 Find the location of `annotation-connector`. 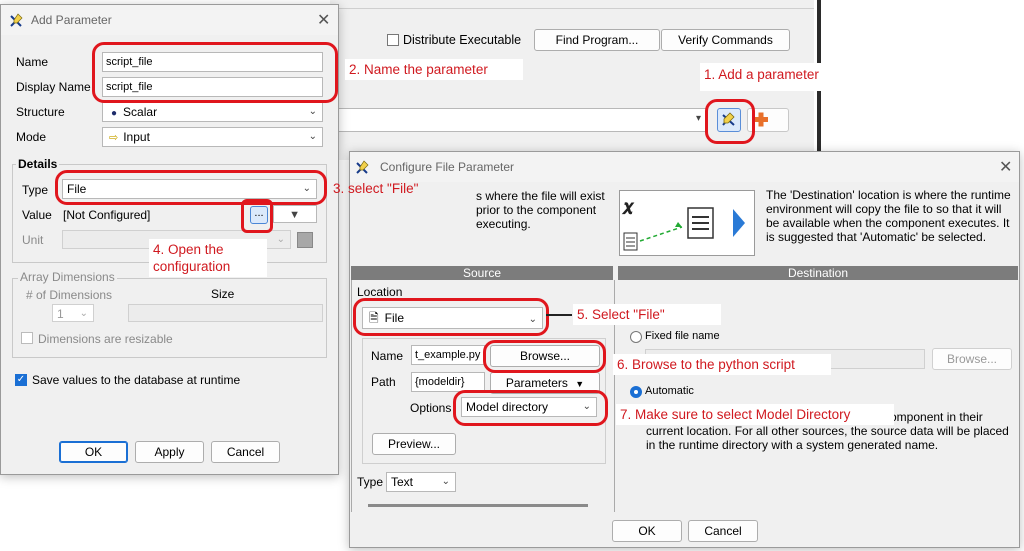

annotation-connector is located at coordinates (559, 315).